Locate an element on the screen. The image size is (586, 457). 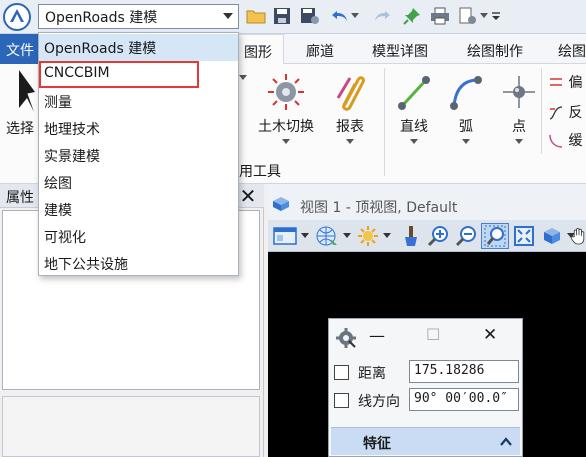
select-tool-label: 选择 is located at coordinates (20, 129).